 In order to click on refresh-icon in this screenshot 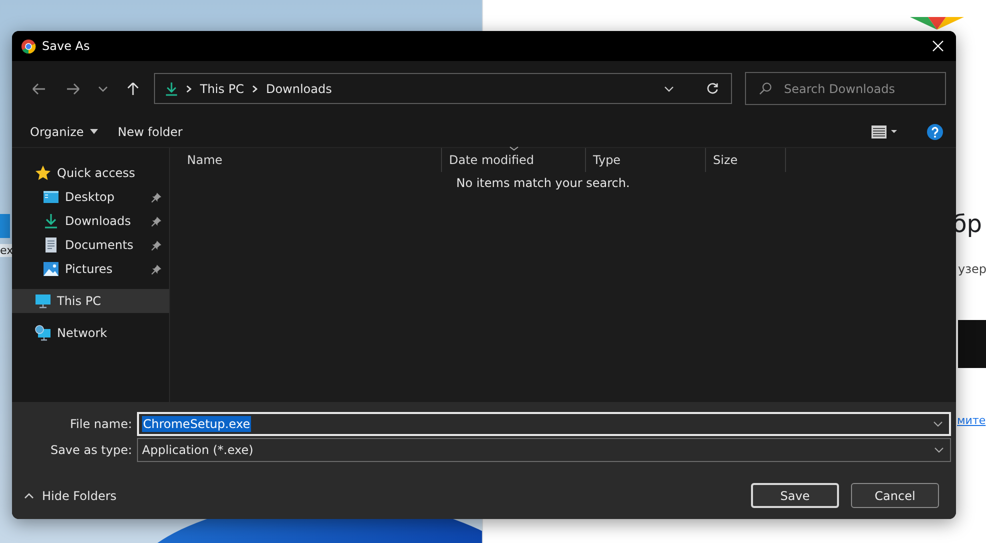, I will do `click(712, 88)`.